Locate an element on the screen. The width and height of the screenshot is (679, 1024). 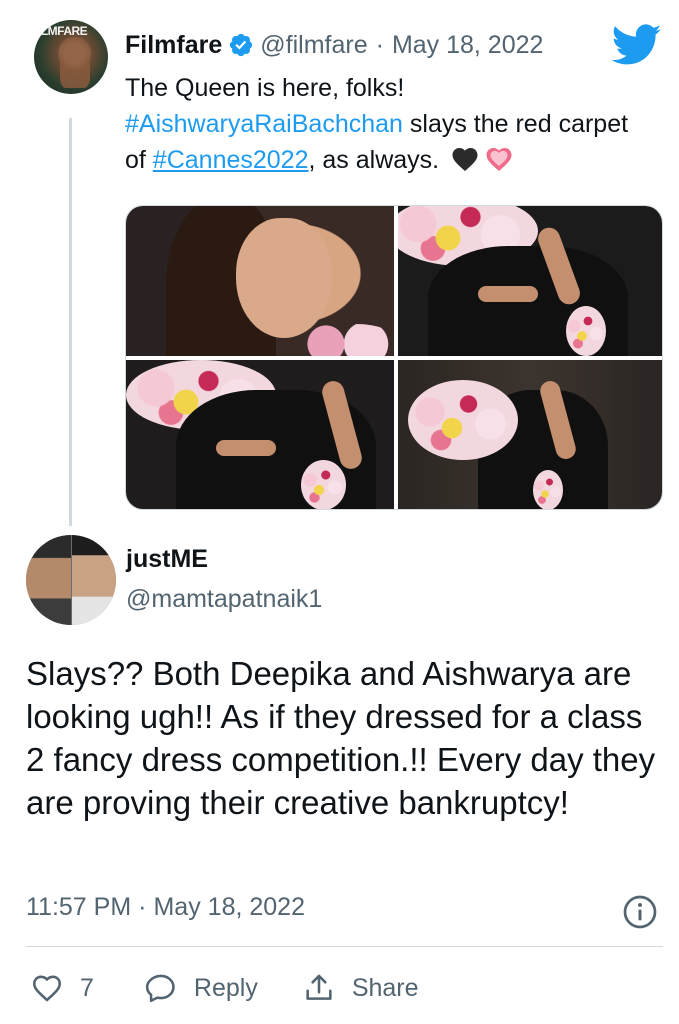
share-button: Share is located at coordinates (360, 988).